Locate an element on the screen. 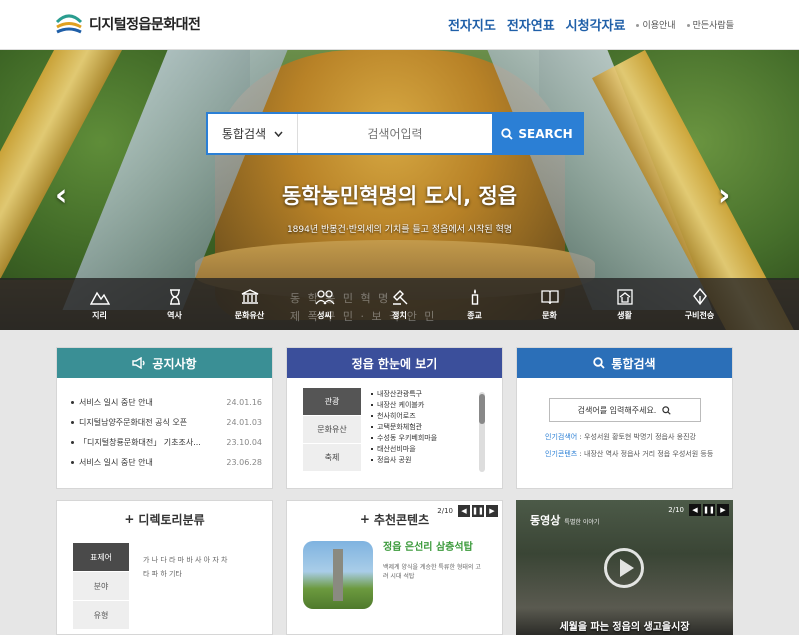 The height and width of the screenshot is (635, 799). category-history: 역사 is located at coordinates (174, 304).